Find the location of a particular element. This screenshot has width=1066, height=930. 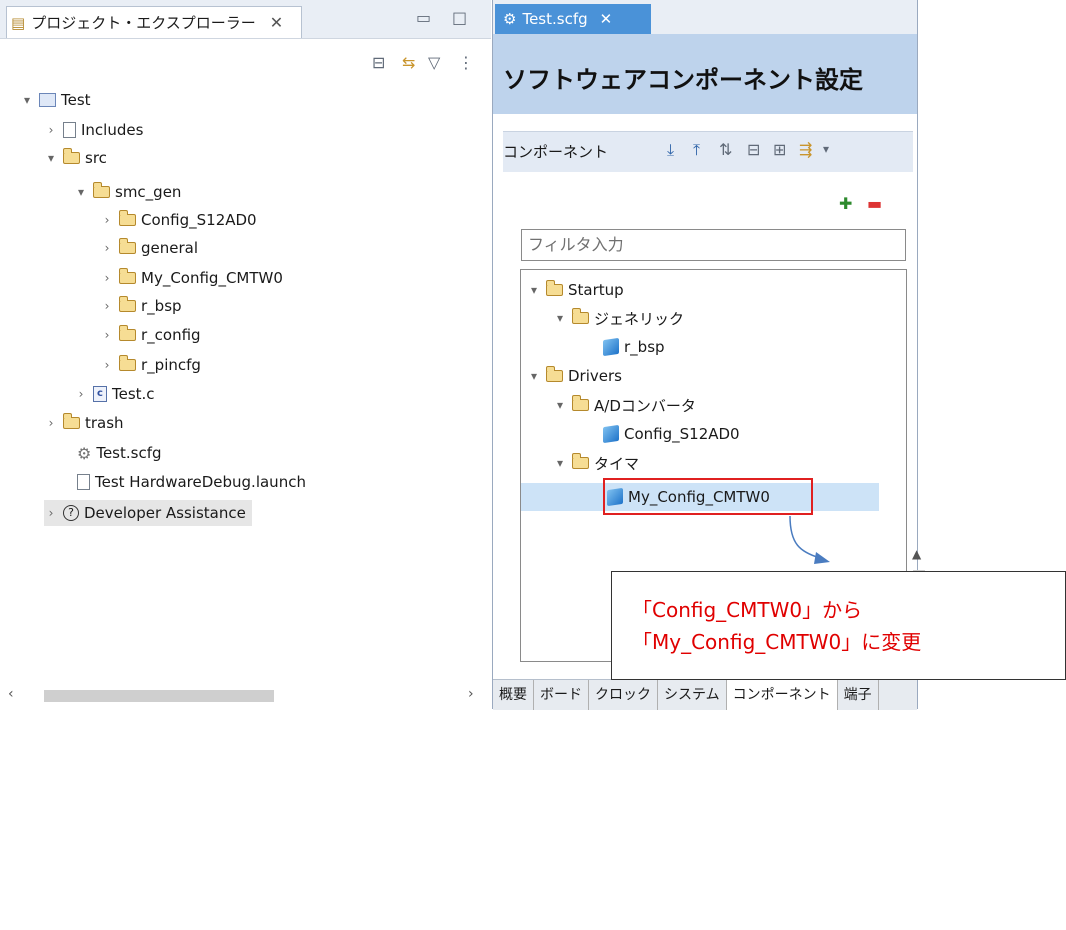

minimize-icon: ▭ is located at coordinates (423, 17).